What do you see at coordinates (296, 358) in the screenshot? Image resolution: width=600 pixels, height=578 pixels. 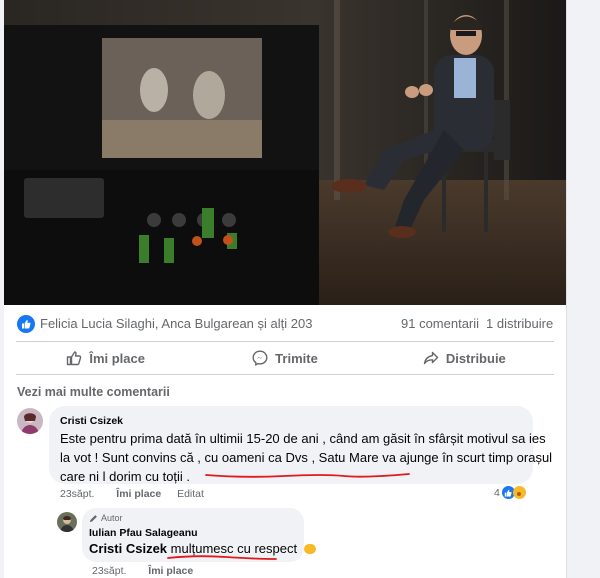 I see `send-label: Trimite` at bounding box center [296, 358].